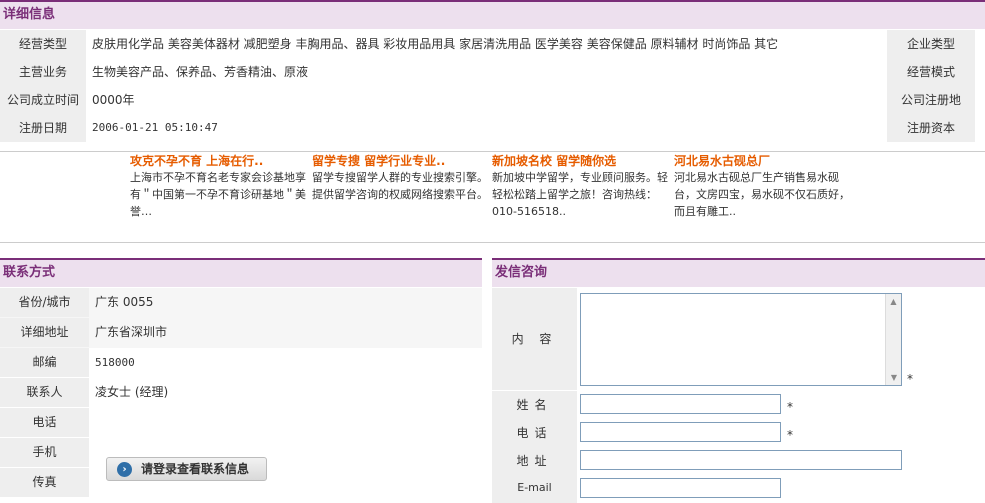  What do you see at coordinates (43, 44) in the screenshot?
I see `label-business-type: 经营类型` at bounding box center [43, 44].